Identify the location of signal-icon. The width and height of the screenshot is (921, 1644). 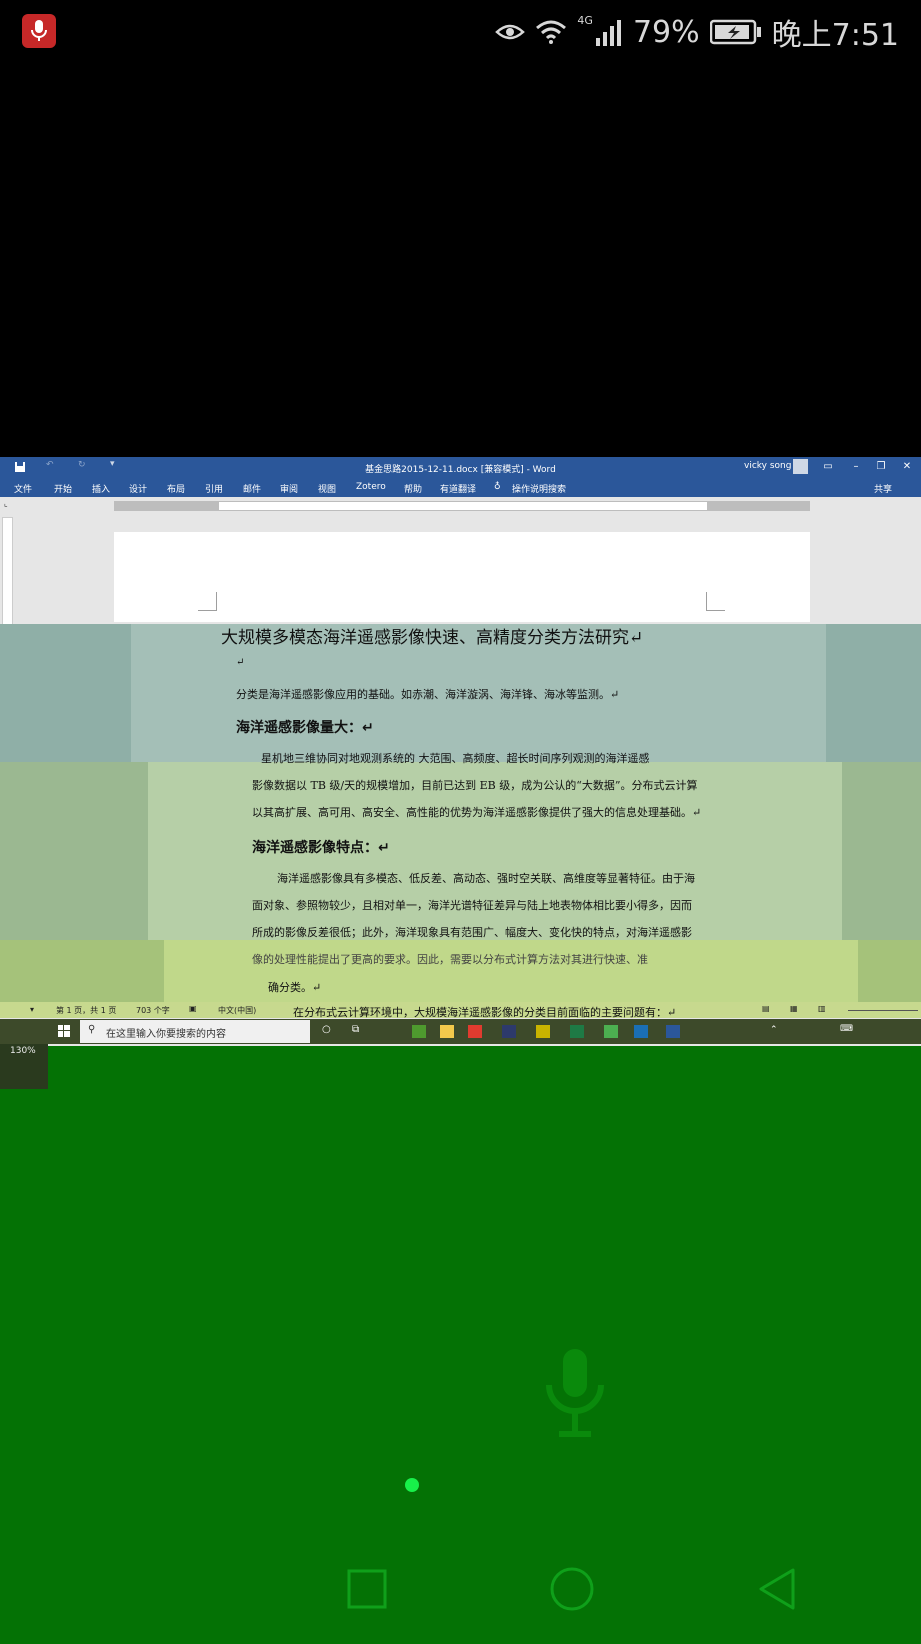
(608, 33).